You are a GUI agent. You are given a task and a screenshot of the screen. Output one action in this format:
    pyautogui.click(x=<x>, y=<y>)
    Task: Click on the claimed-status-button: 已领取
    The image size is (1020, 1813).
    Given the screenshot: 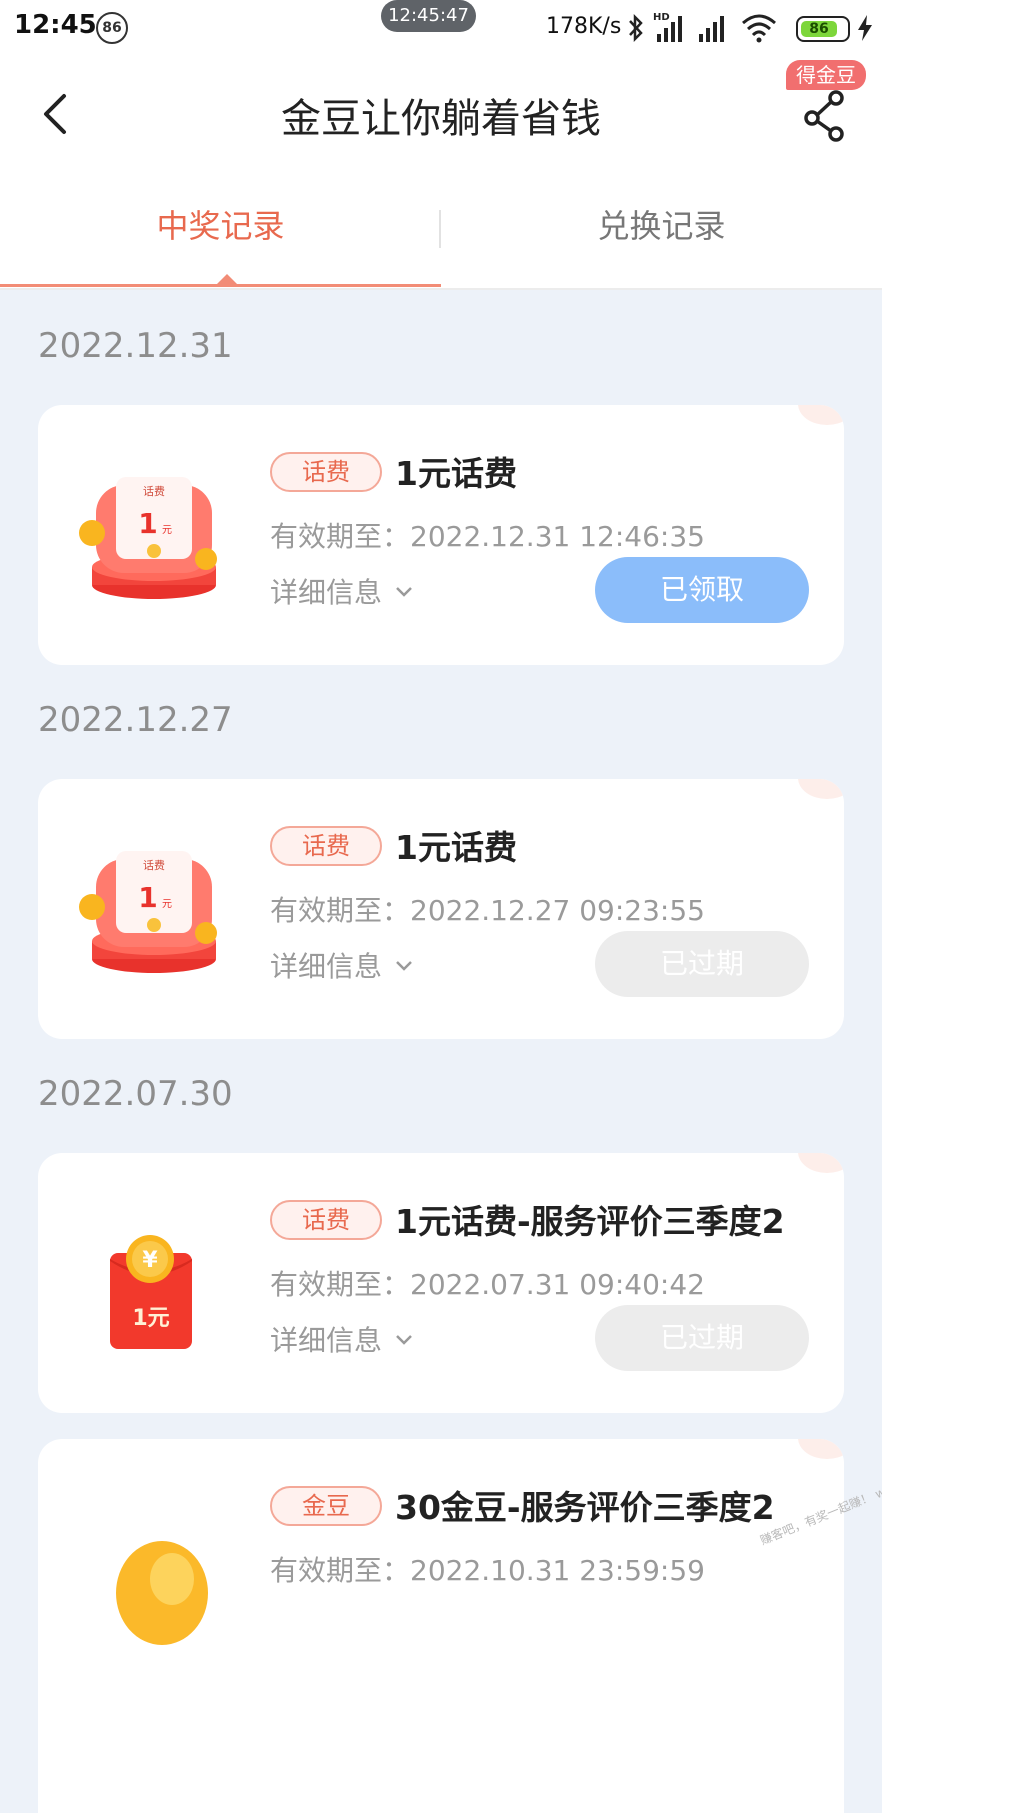 What is the action you would take?
    pyautogui.click(x=702, y=590)
    